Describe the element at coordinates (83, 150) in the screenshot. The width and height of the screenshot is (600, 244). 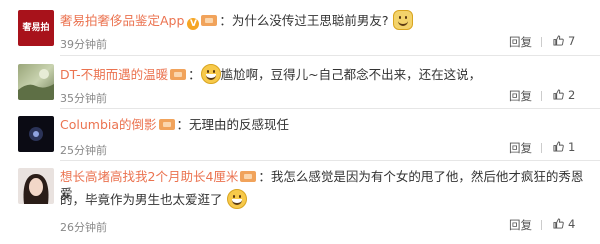
I see `timestamp: 25分钟前` at that location.